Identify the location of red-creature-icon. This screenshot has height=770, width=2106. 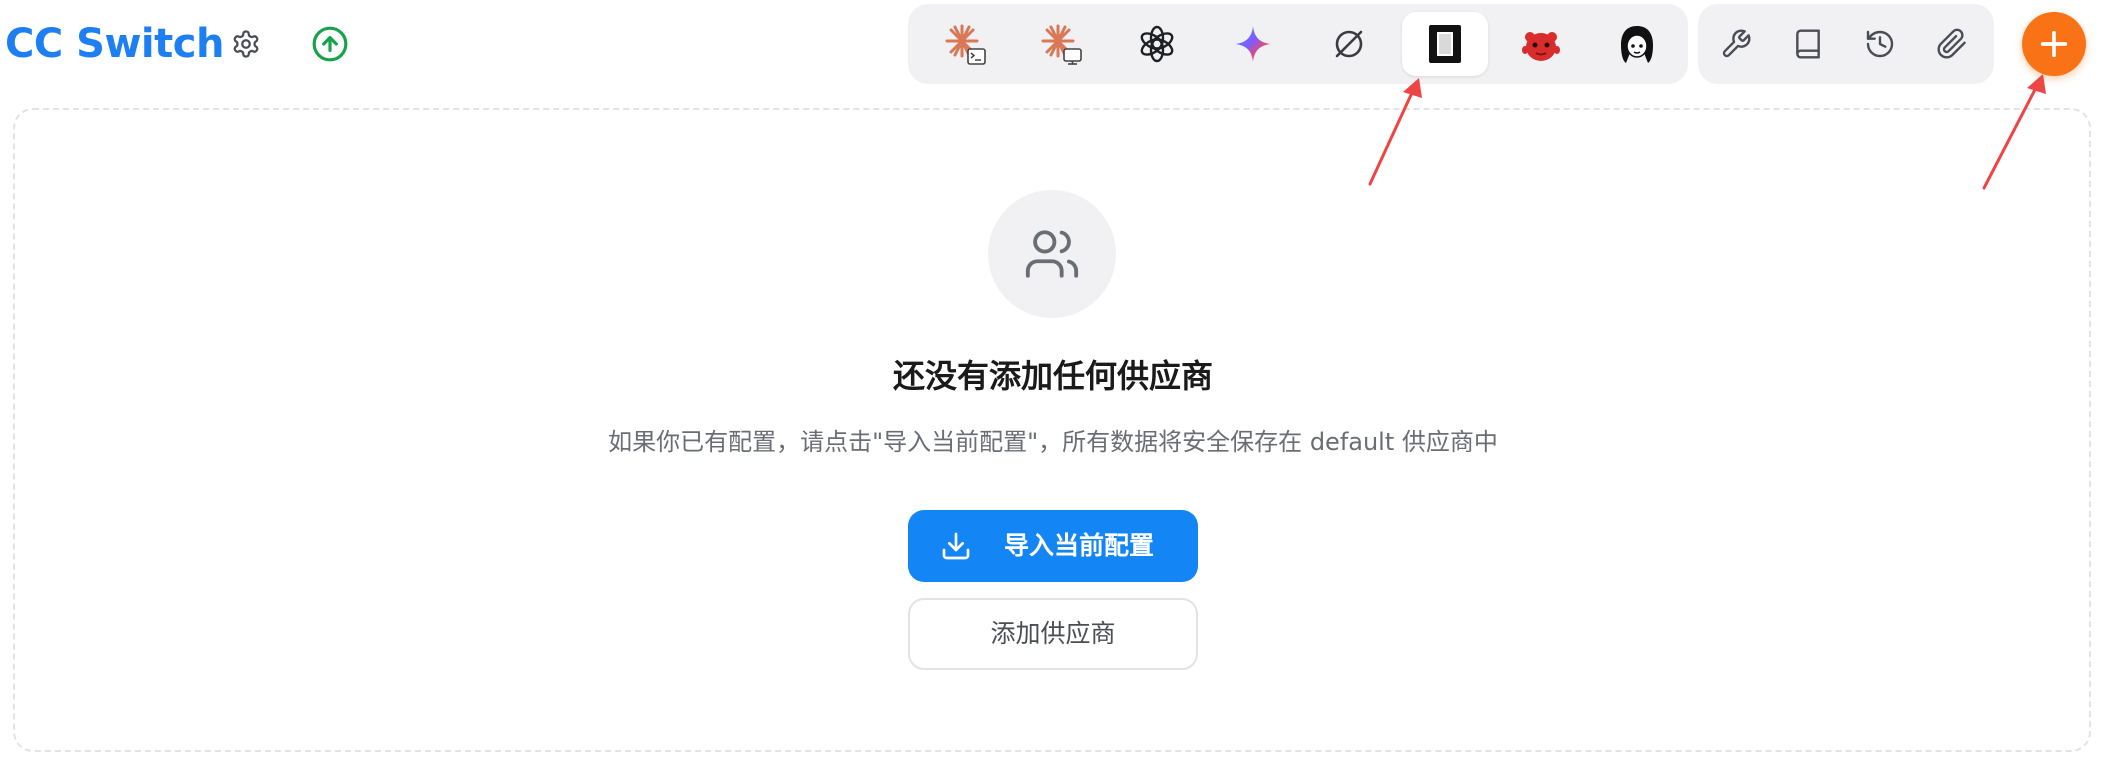
(1541, 46).